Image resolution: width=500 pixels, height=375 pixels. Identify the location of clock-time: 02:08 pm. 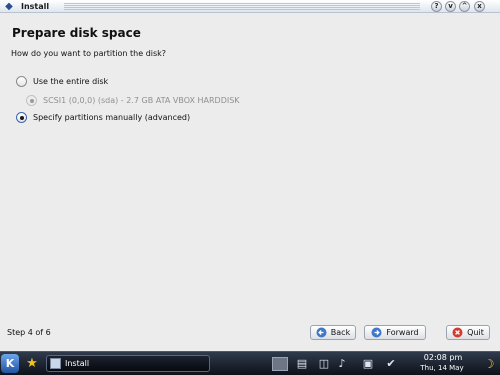
(443, 358).